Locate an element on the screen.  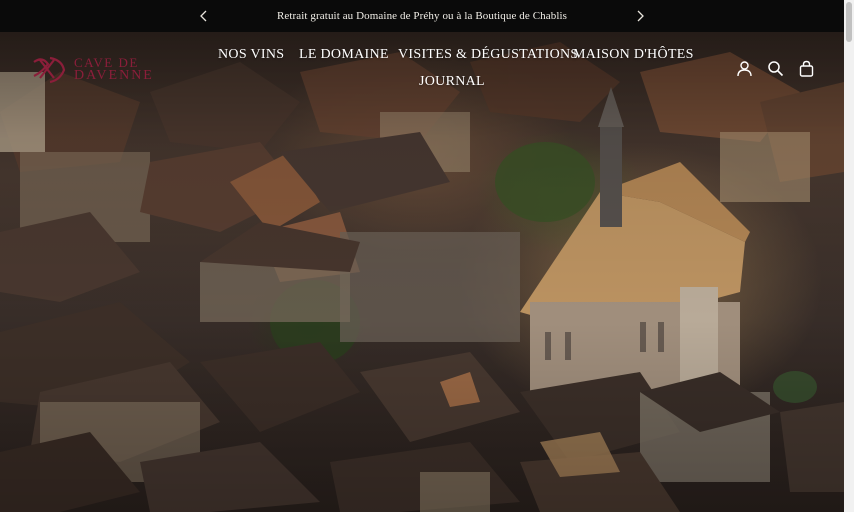
nav-item-visites-degustations: VISITES & DÉGUSTATIONS is located at coordinates (488, 55).